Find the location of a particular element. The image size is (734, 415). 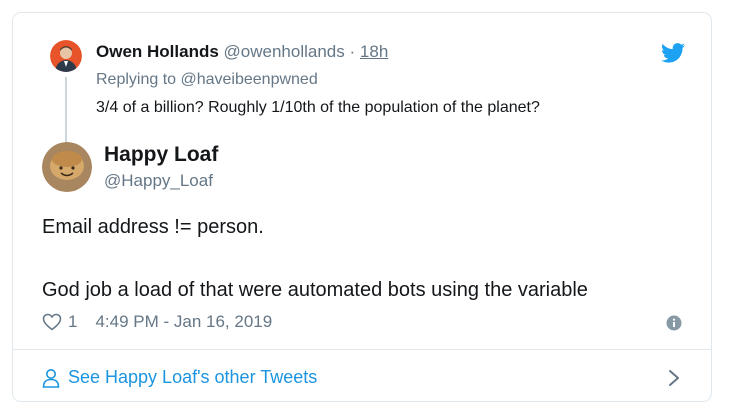

reply-author-name: Owen Hollands is located at coordinates (157, 51).